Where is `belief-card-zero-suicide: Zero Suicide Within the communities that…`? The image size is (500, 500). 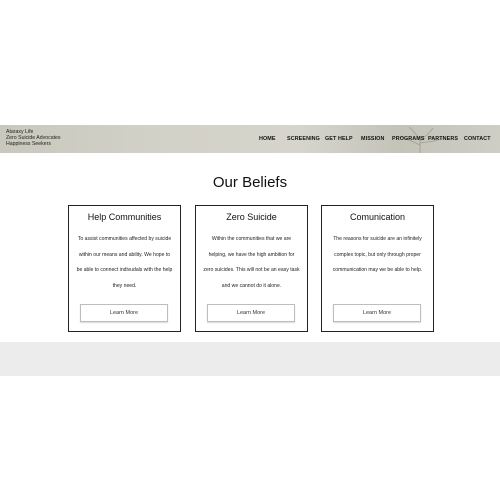
belief-card-zero-suicide: Zero Suicide Within the communities that… is located at coordinates (251, 268).